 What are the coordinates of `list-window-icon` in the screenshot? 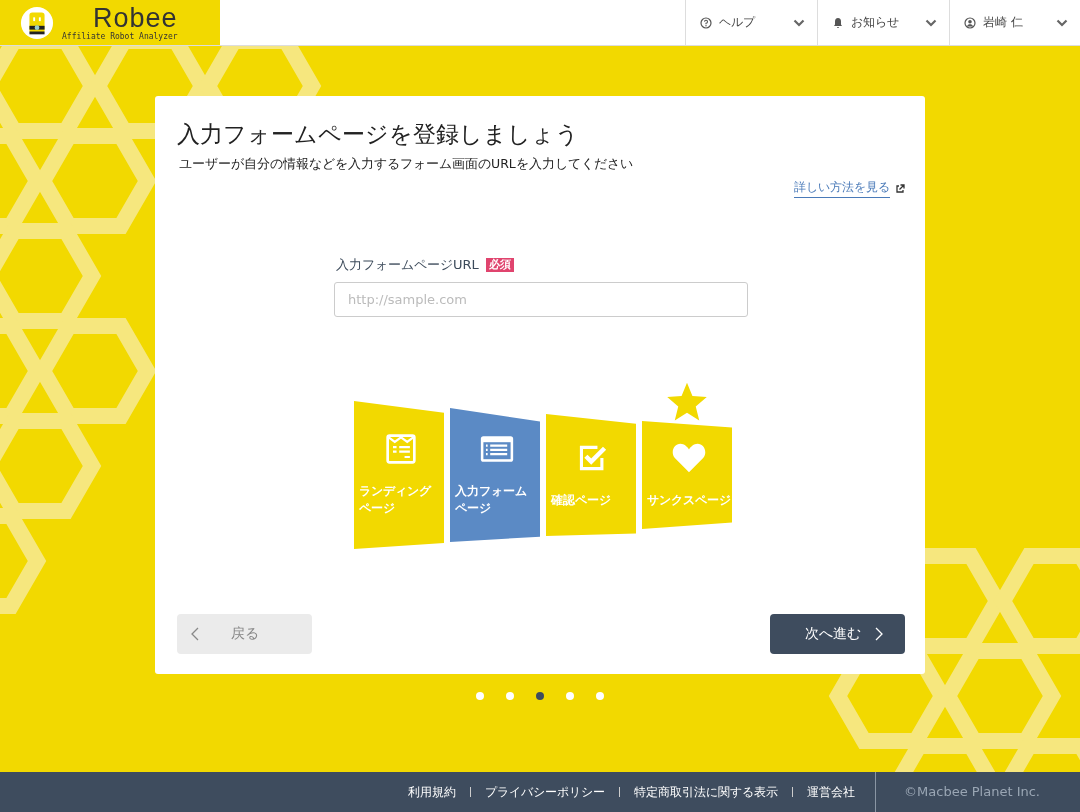 It's located at (496, 449).